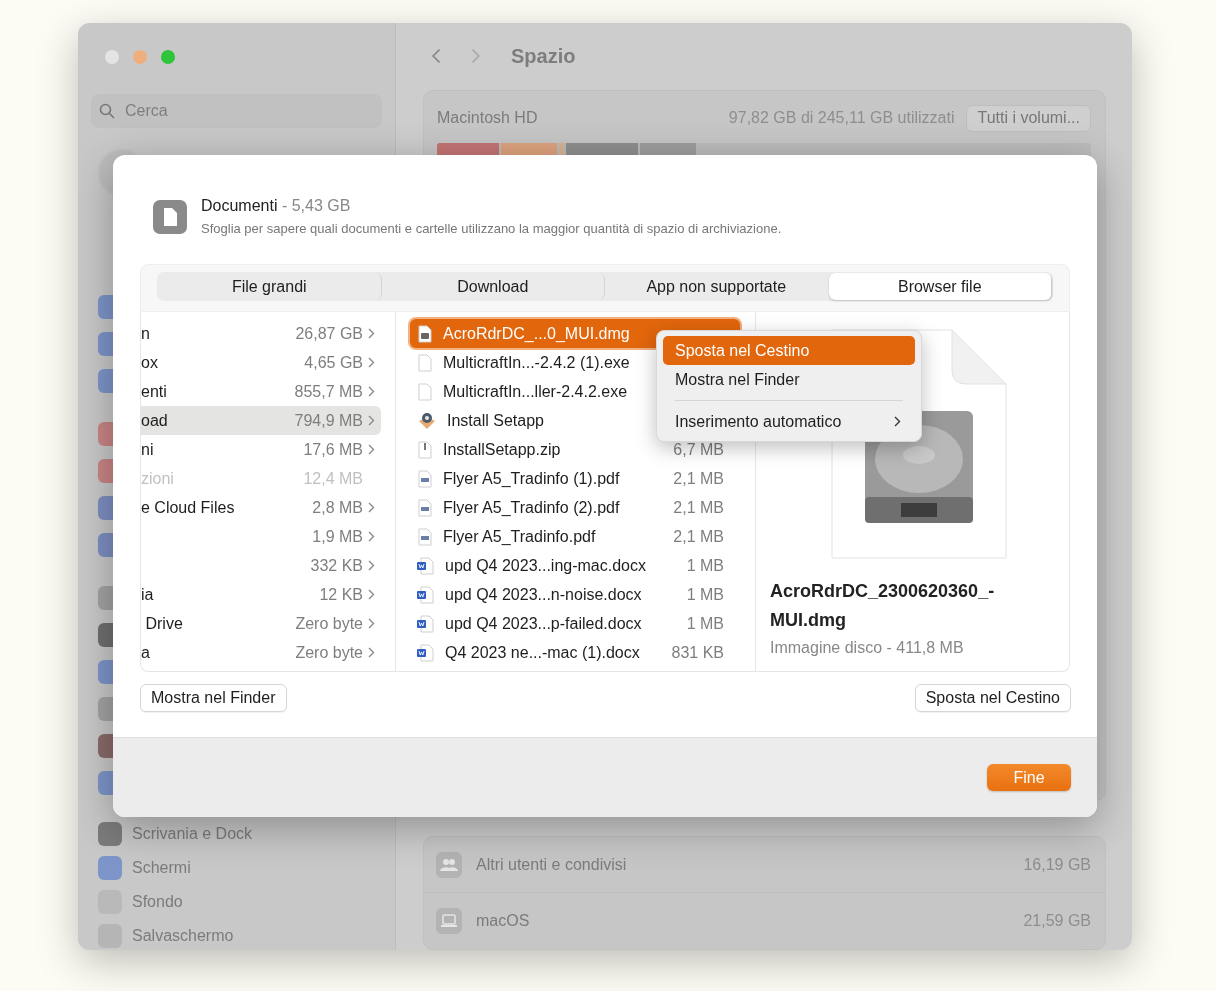 The height and width of the screenshot is (991, 1216). Describe the element at coordinates (188, 507) in the screenshot. I see `folder-name: e Cloud Files` at that location.